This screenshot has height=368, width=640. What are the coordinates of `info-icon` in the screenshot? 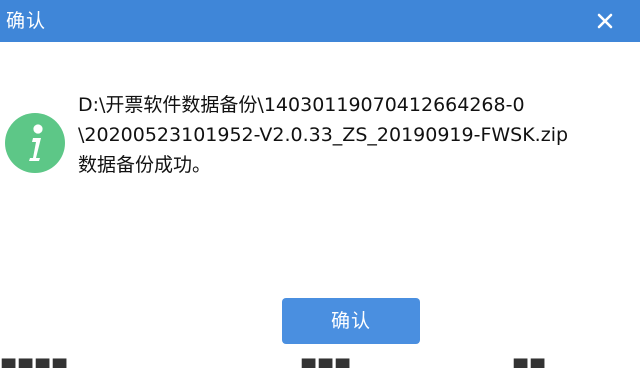 It's located at (35, 143).